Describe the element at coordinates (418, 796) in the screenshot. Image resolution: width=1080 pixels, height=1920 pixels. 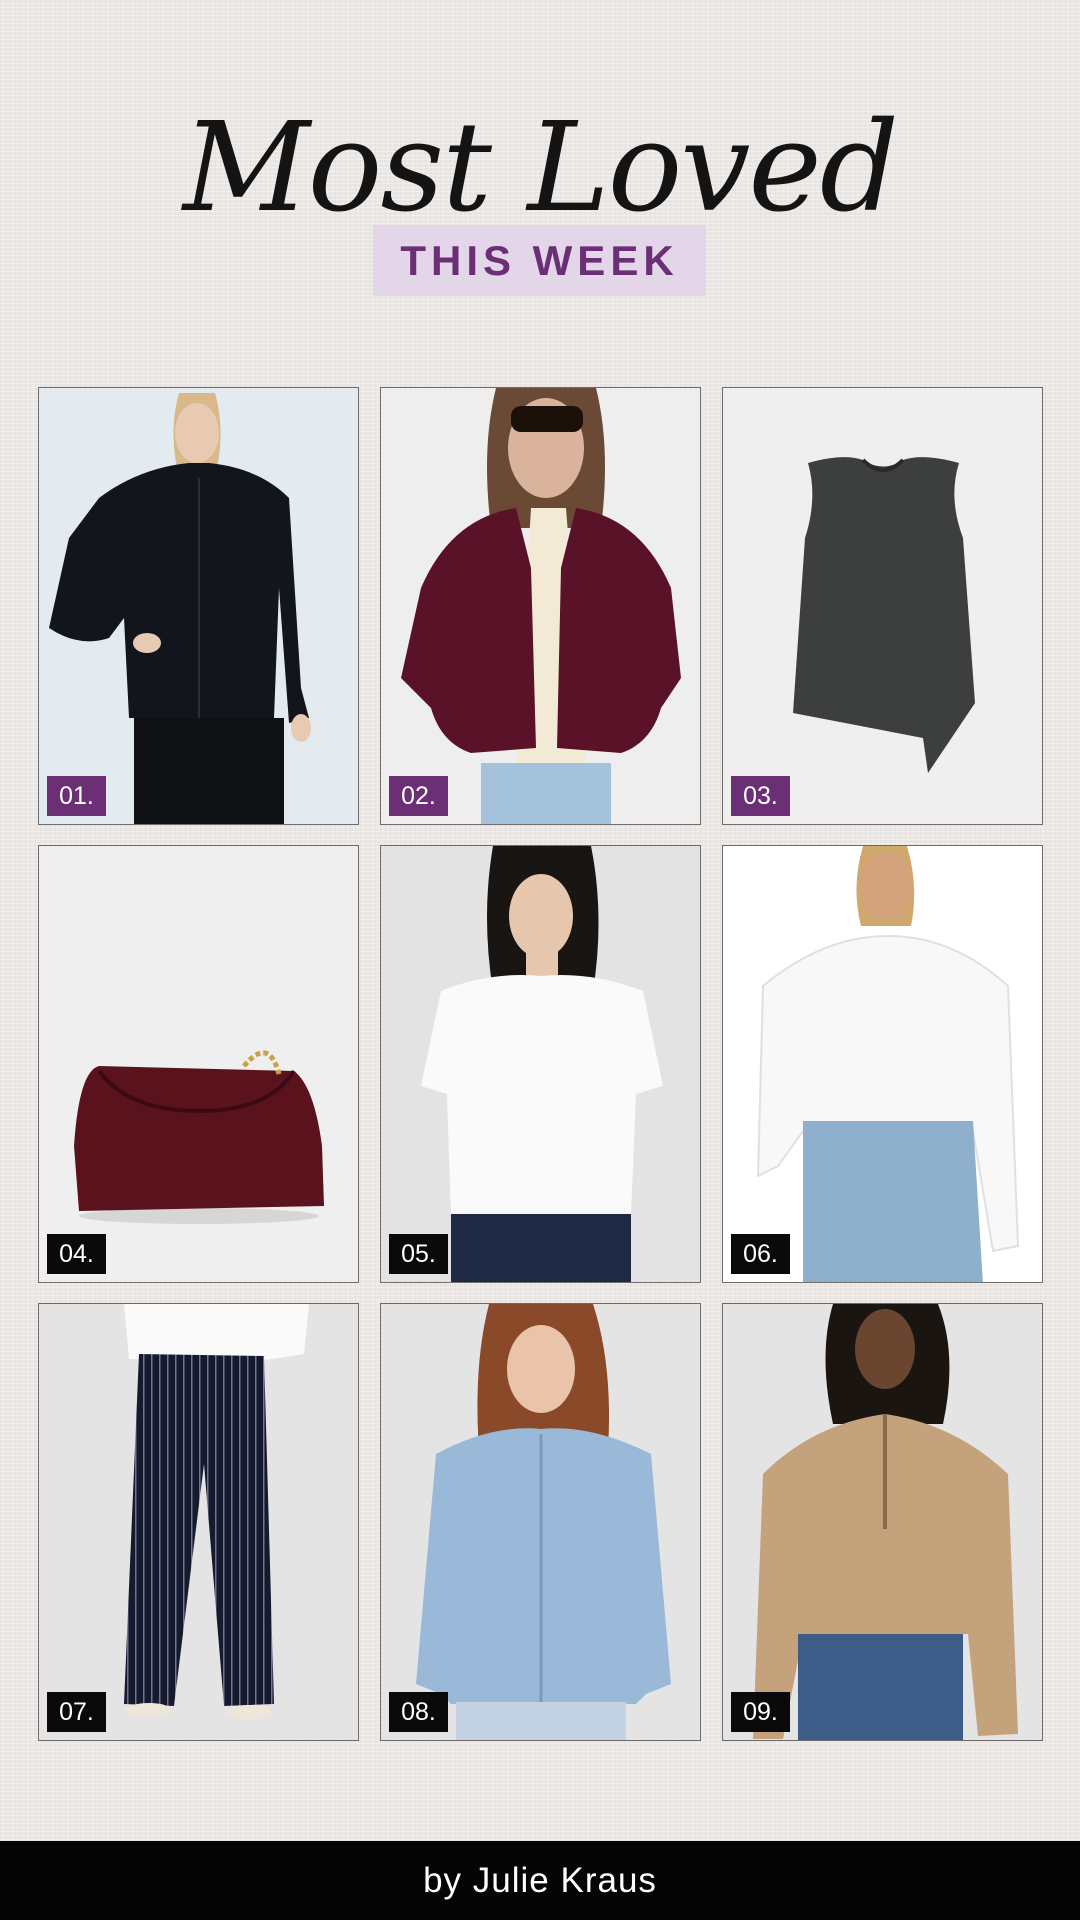
I see `product-number-badge: 02.` at that location.